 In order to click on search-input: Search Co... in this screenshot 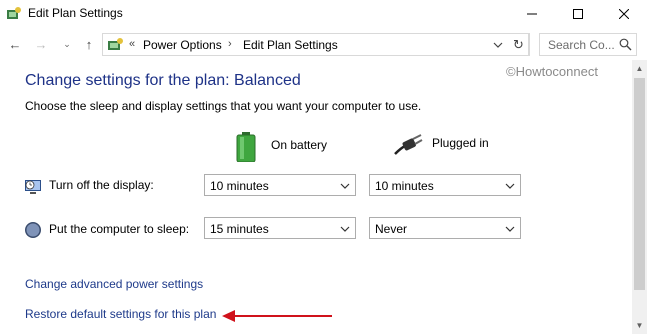, I will do `click(588, 44)`.